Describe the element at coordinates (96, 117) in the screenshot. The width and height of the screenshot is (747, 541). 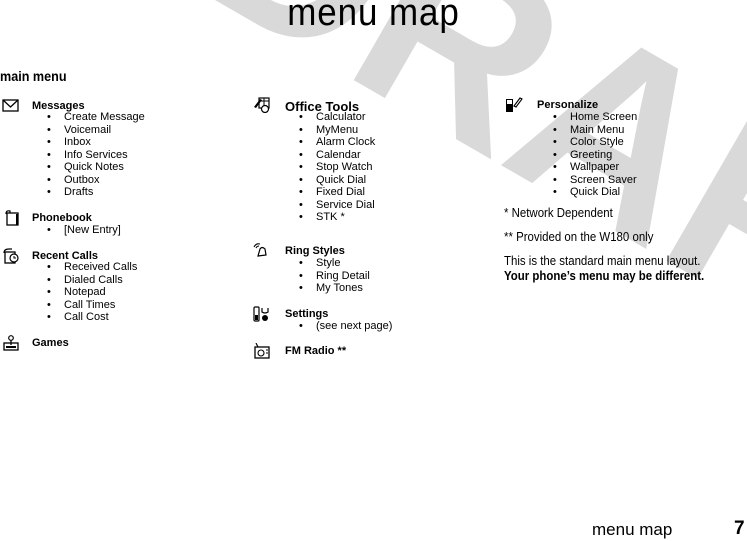
I see `submenu-item: Create Message` at that location.